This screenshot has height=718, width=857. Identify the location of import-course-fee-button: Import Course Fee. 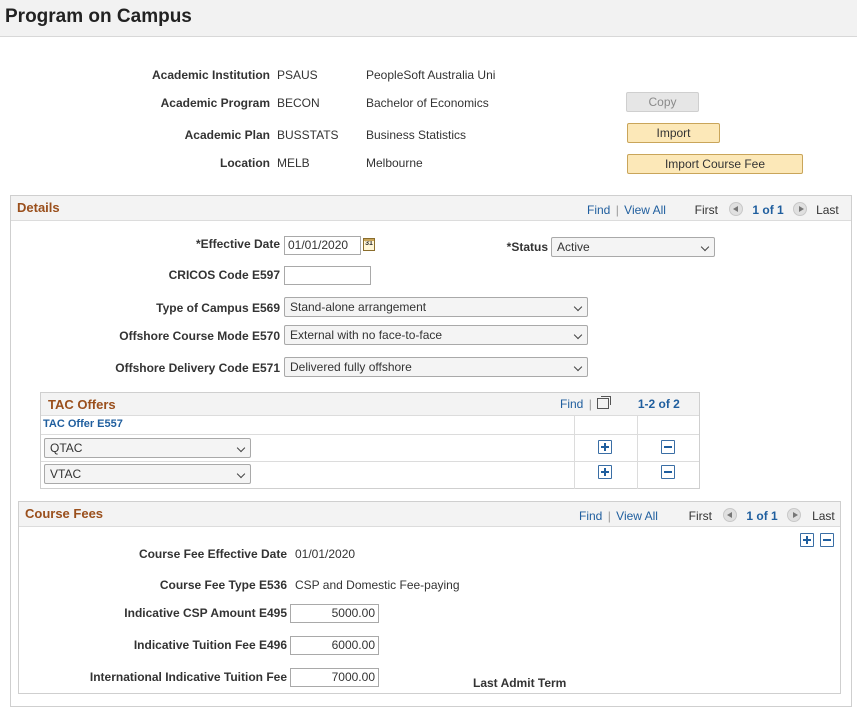
(715, 164).